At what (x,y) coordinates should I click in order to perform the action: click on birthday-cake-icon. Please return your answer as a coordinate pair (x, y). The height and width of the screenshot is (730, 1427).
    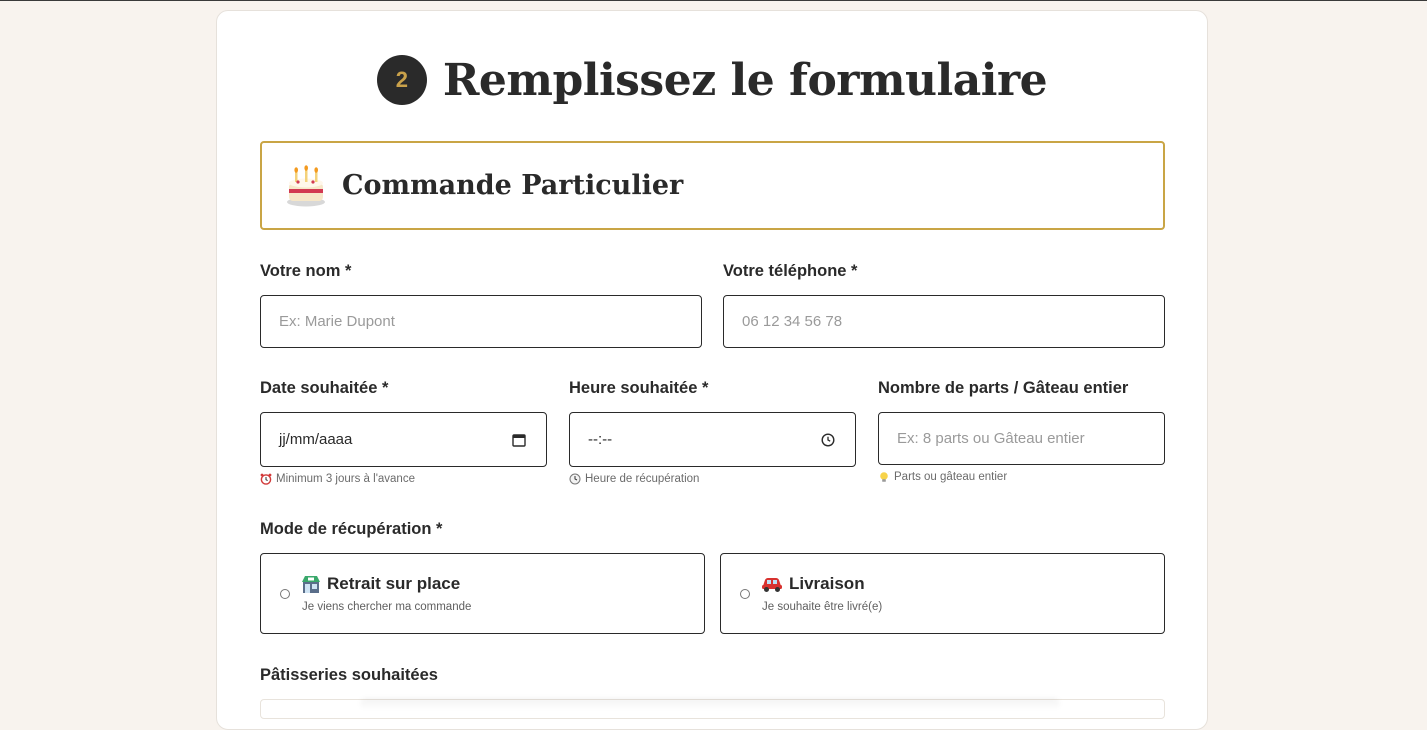
    Looking at the image, I should click on (306, 185).